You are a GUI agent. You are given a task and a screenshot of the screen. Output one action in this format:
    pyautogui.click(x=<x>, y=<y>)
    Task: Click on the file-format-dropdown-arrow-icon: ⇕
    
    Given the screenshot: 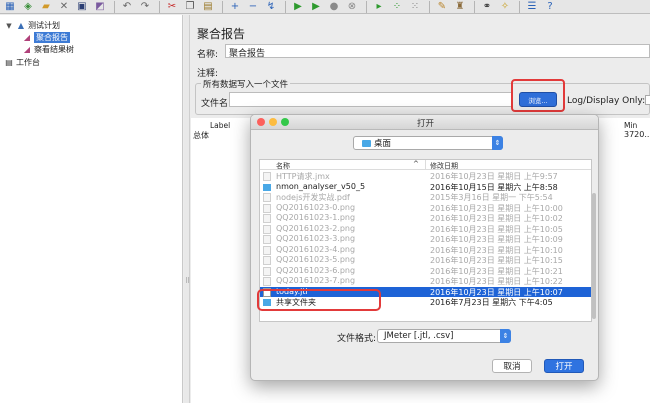 What is the action you would take?
    pyautogui.click(x=505, y=336)
    